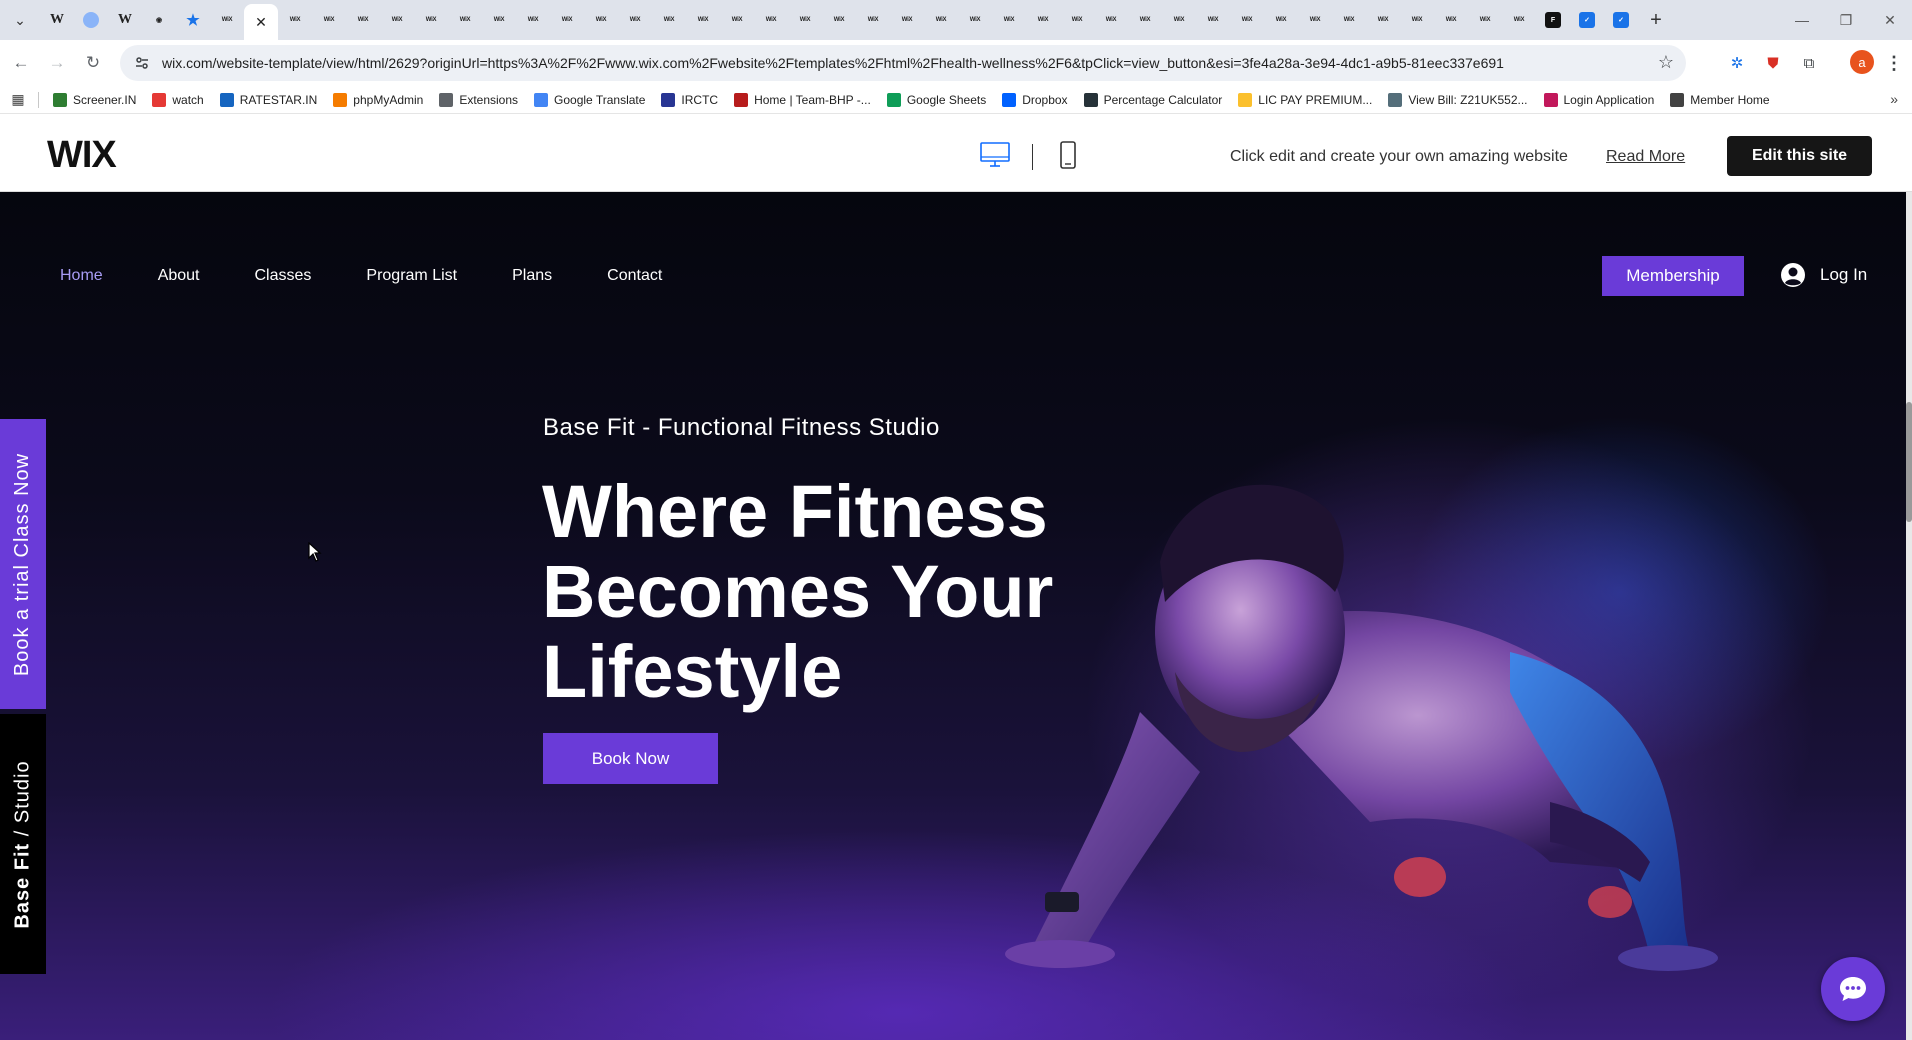  I want to click on browser-tab-active: ✕, so click(261, 22).